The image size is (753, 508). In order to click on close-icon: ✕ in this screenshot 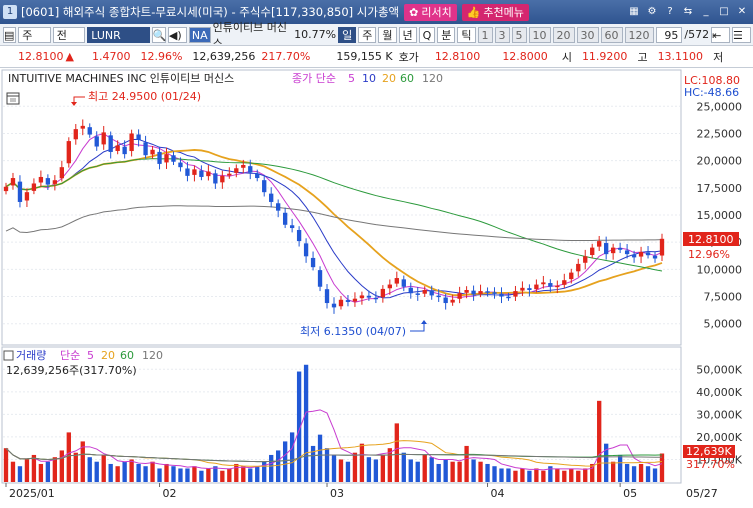, I will do `click(742, 12)`.